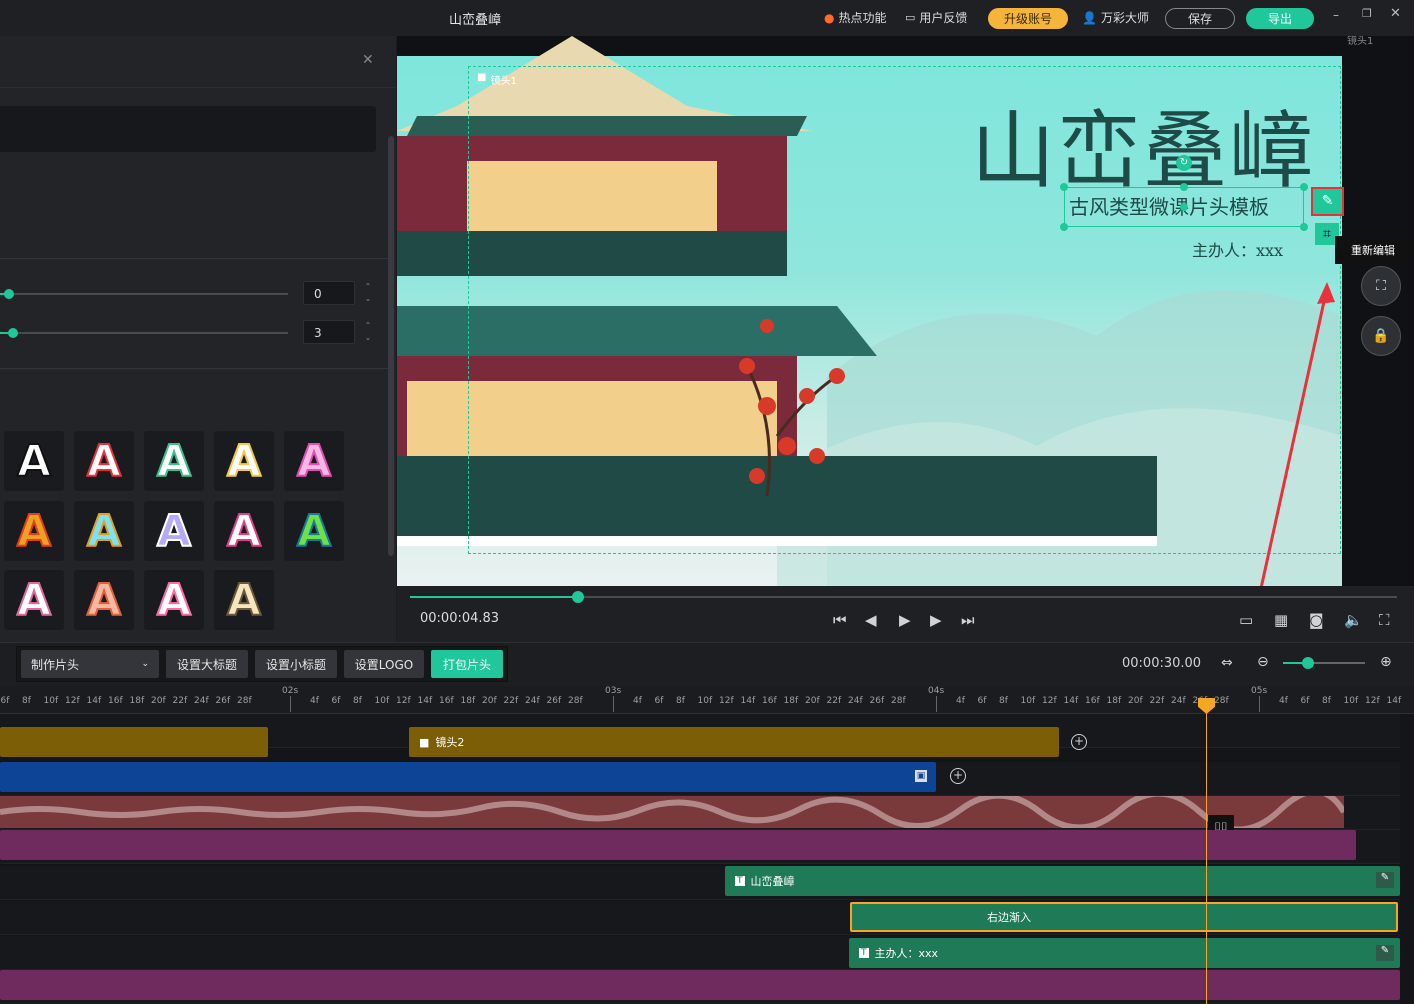 Image resolution: width=1414 pixels, height=1004 pixels. Describe the element at coordinates (855, 17) in the screenshot. I see `hot-features-button: ● 热点功能` at that location.